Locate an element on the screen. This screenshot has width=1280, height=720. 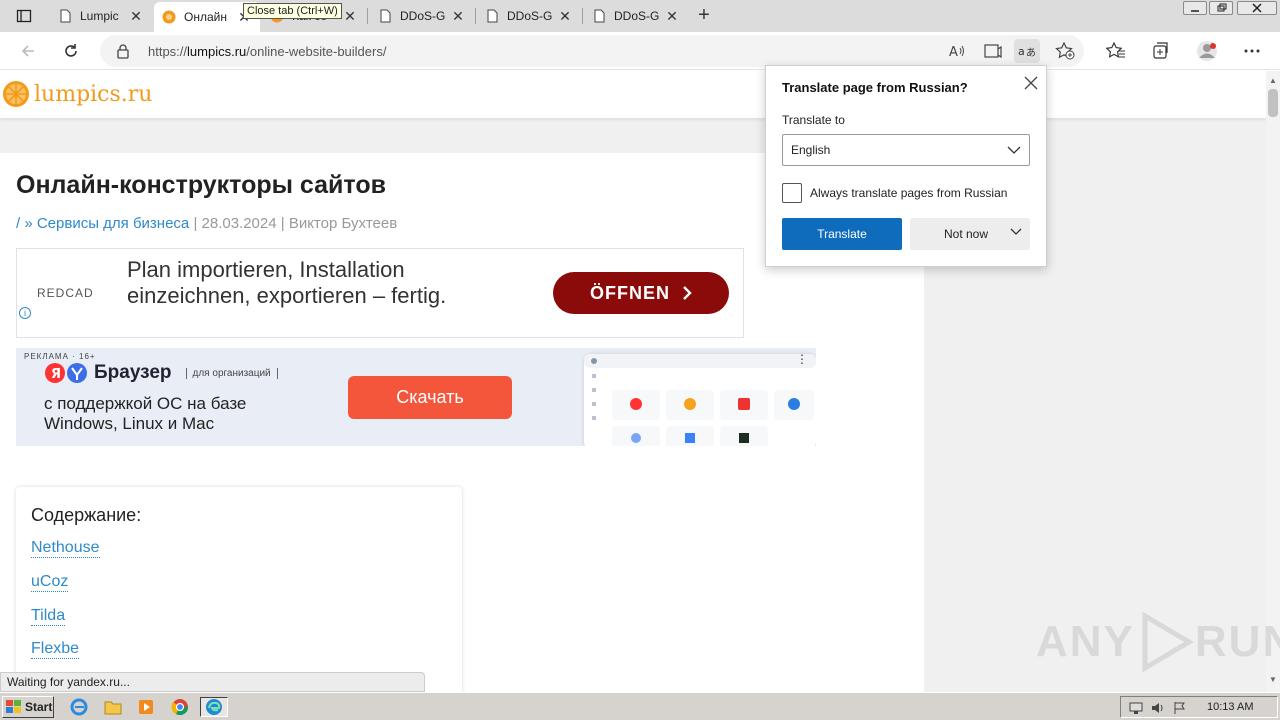
back-arrow-icon is located at coordinates (27, 51).